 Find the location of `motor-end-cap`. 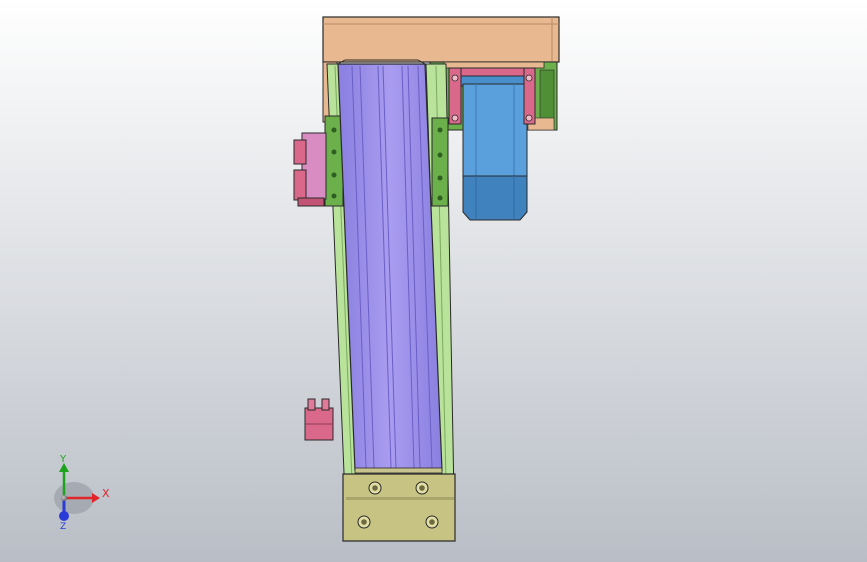

motor-end-cap is located at coordinates (495, 198).